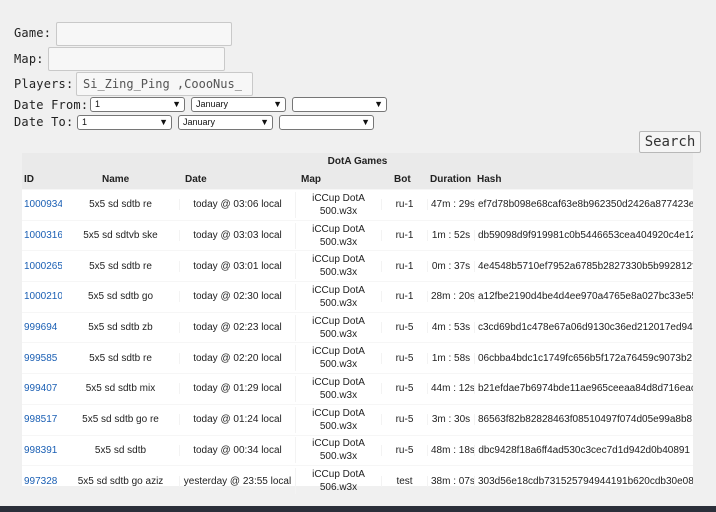 The width and height of the screenshot is (716, 512). I want to click on game-name-cell: 5x5 sd sdtb go aziz, so click(120, 481).